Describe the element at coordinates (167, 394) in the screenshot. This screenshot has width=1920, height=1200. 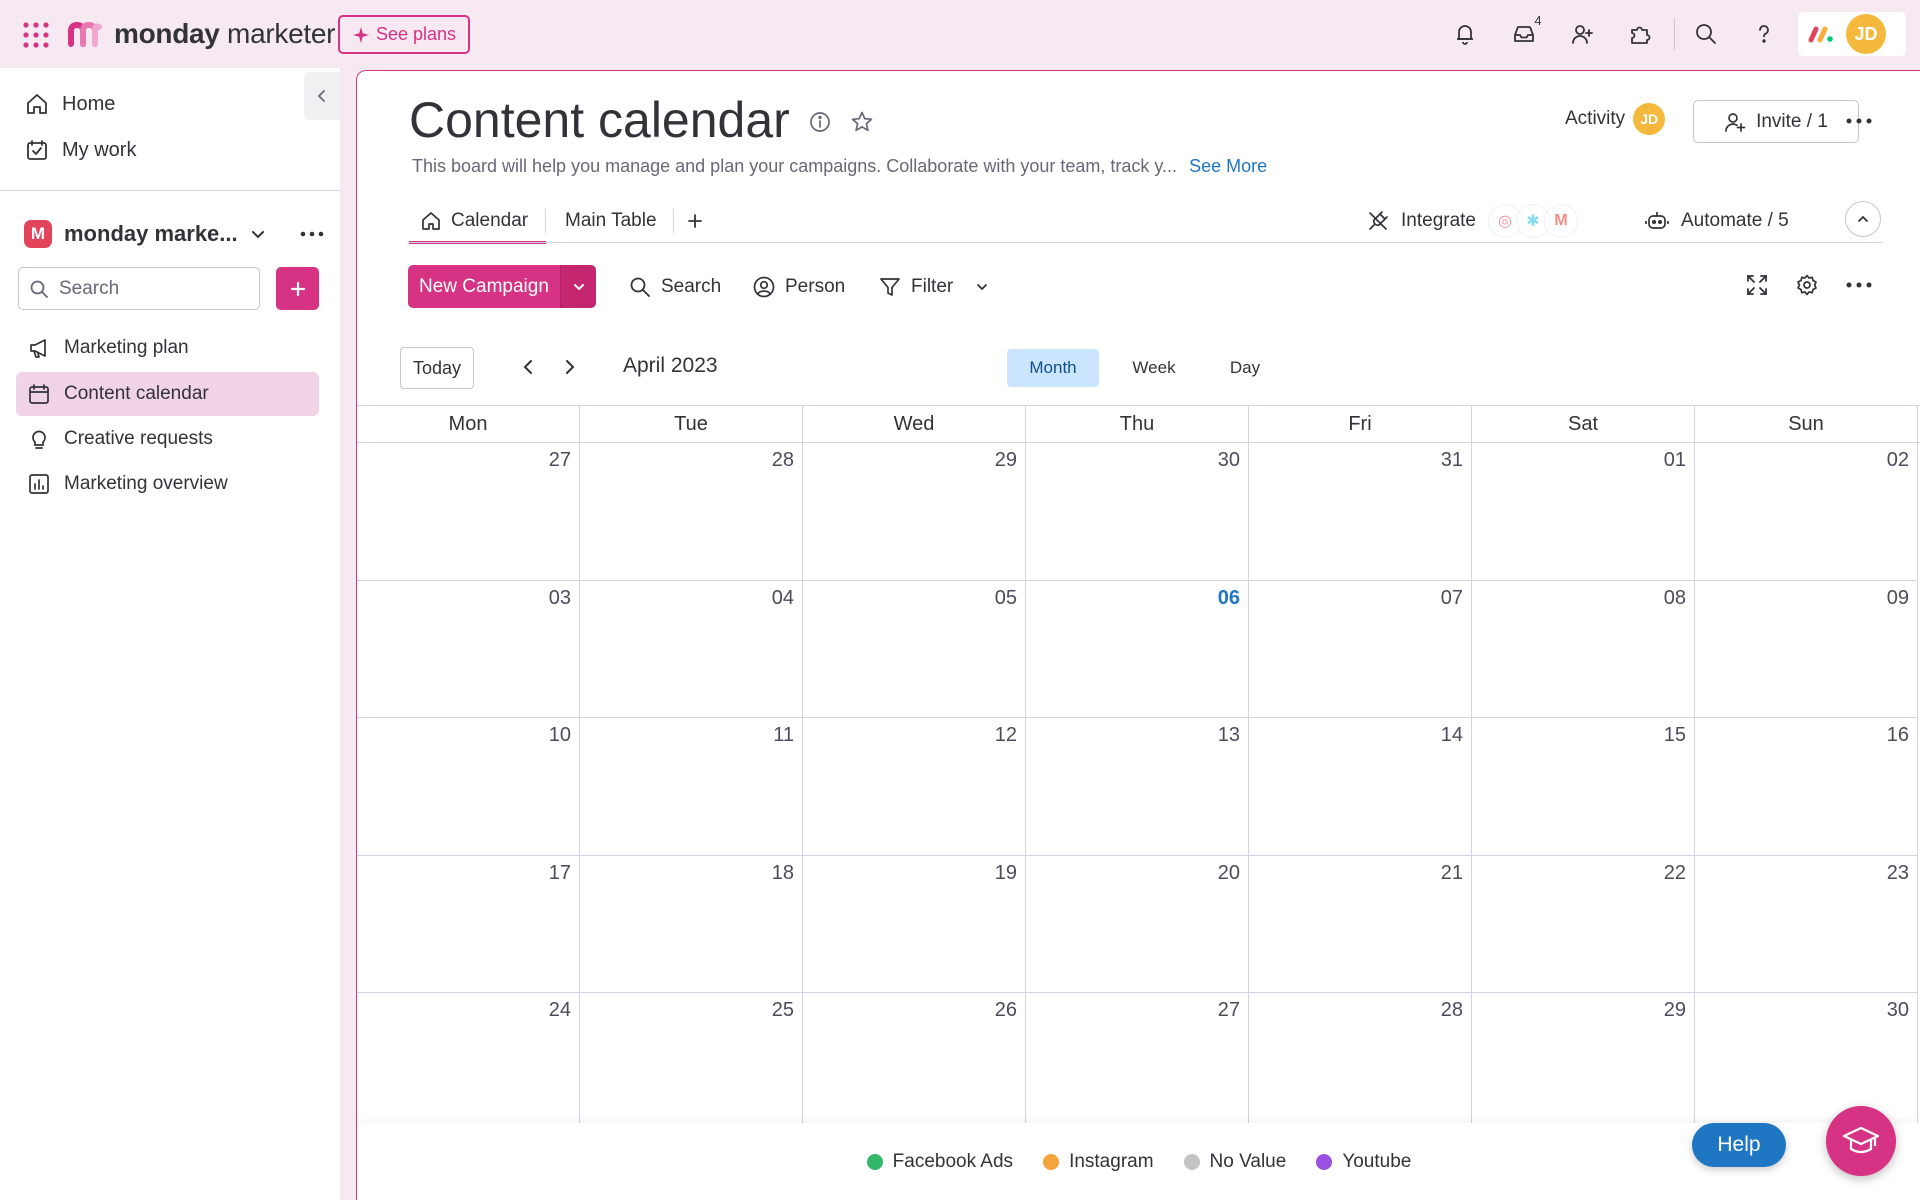
I see `sidebar-item-content-calendar: Content calendar` at that location.